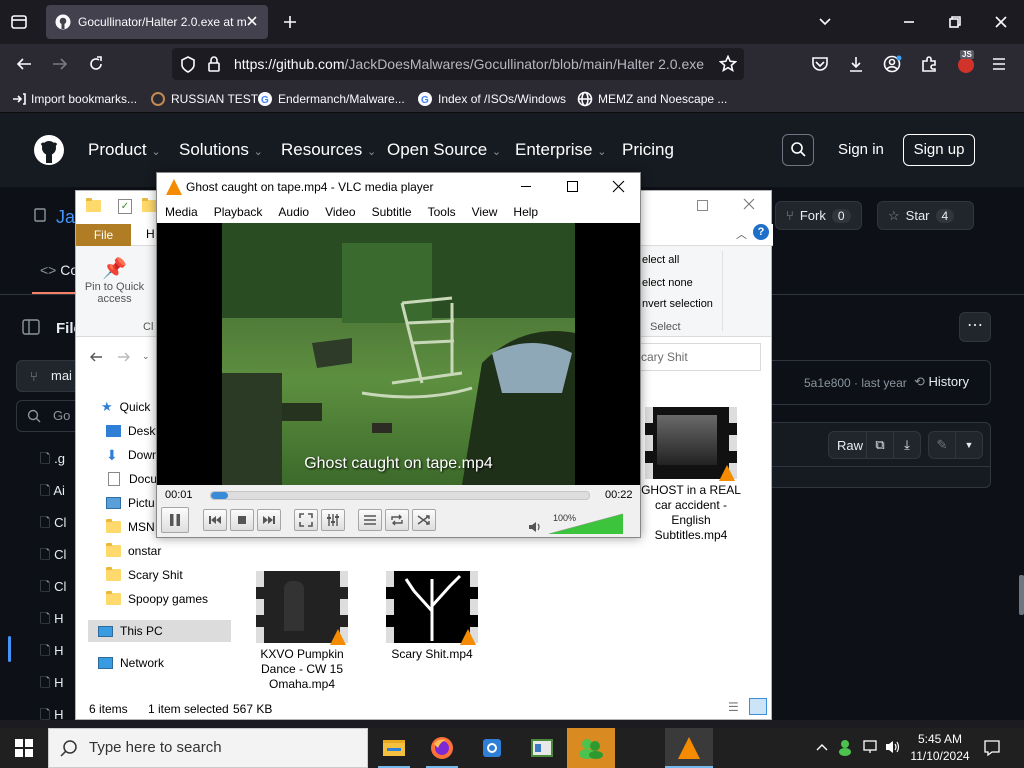  What do you see at coordinates (940, 748) in the screenshot?
I see `clock: 5:45 AM 11/10/2024` at bounding box center [940, 748].